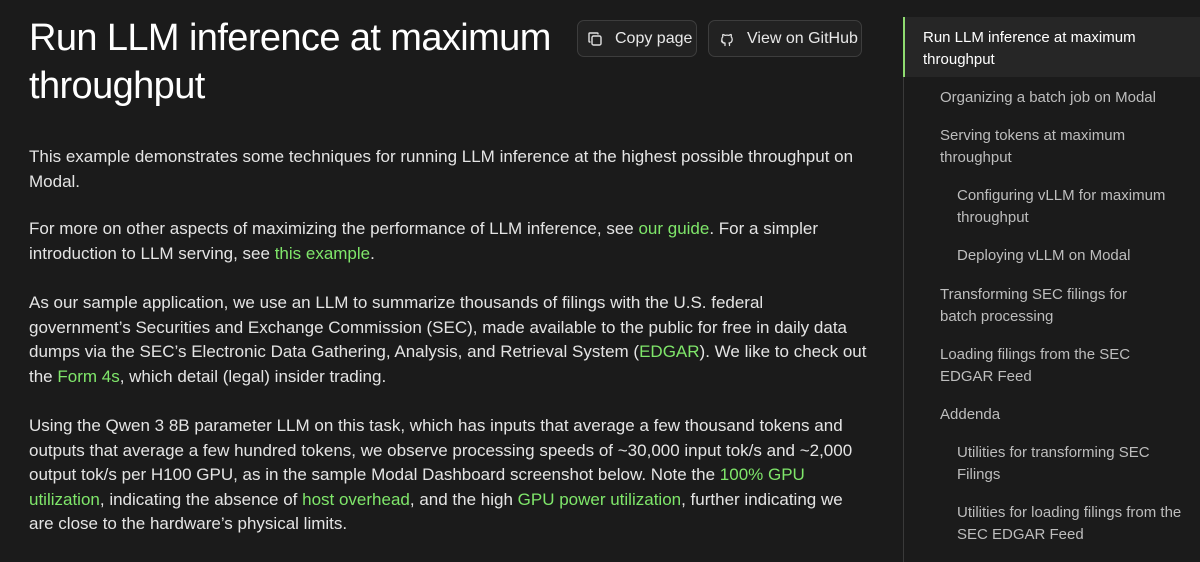  What do you see at coordinates (599, 499) in the screenshot?
I see `gpu-power-utilization-link: GPU power utilization` at bounding box center [599, 499].